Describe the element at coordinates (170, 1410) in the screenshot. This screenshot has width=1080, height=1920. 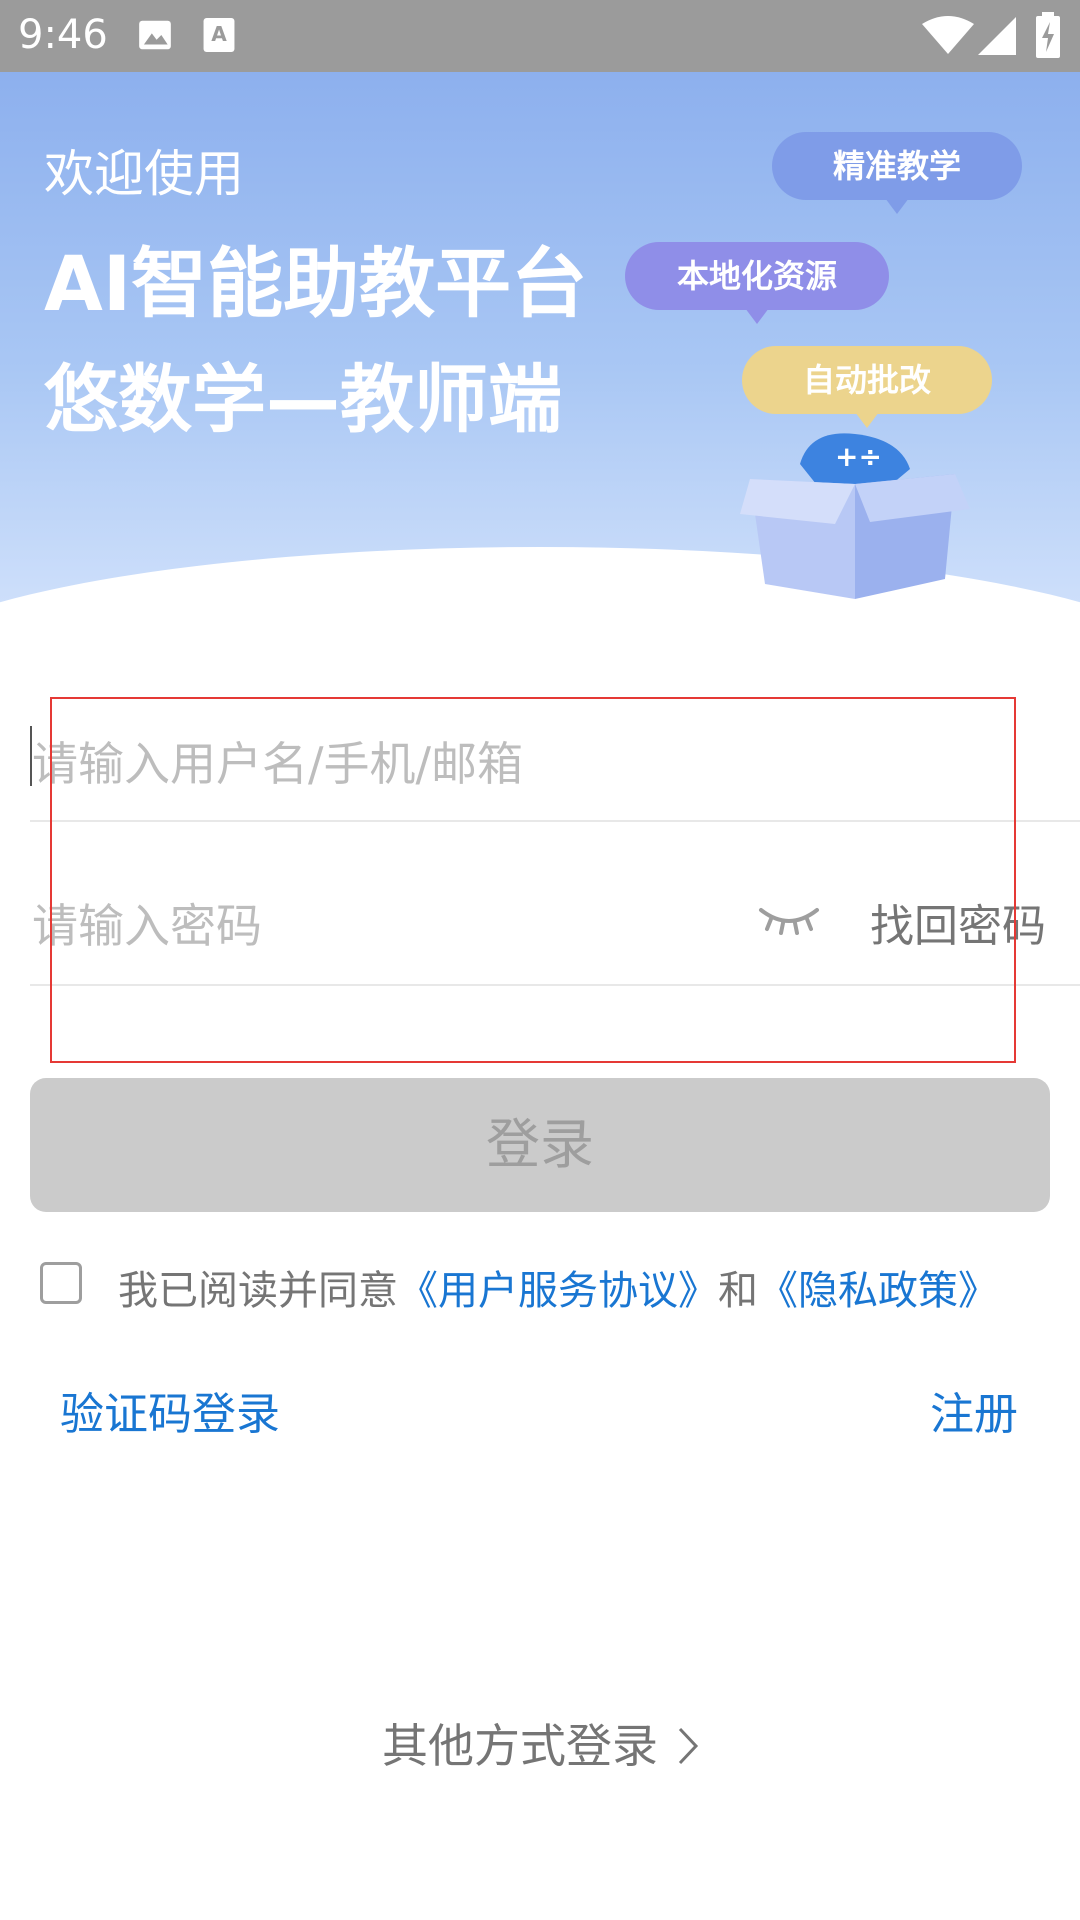
I see `code-login-link: 验证码登录` at that location.